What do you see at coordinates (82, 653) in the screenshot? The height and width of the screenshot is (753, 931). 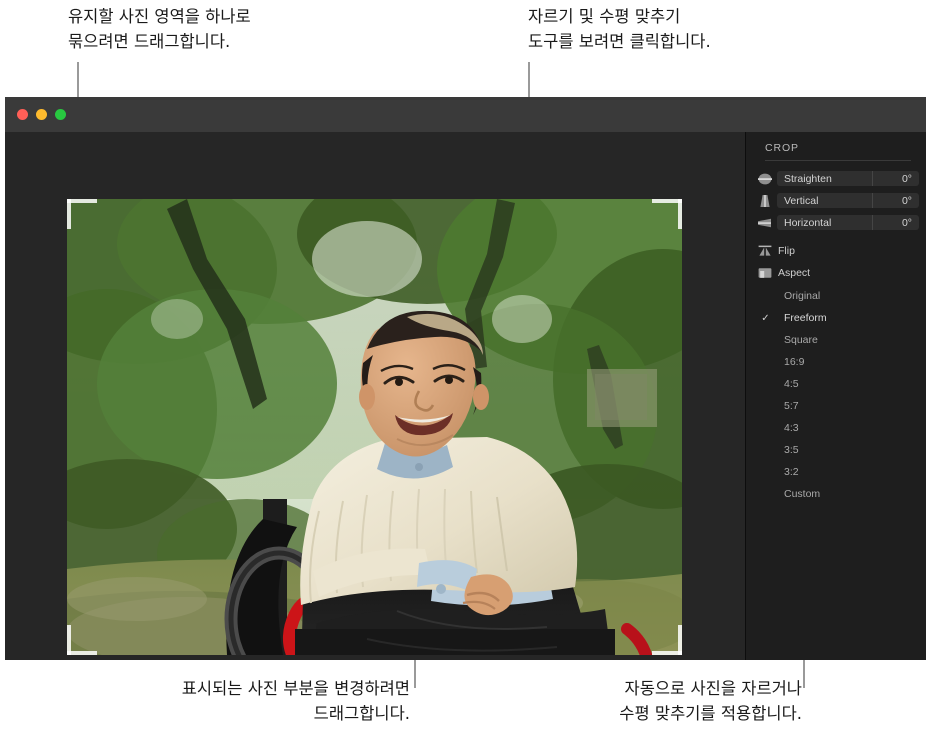 I see `crop-handle-bottom-left-h` at bounding box center [82, 653].